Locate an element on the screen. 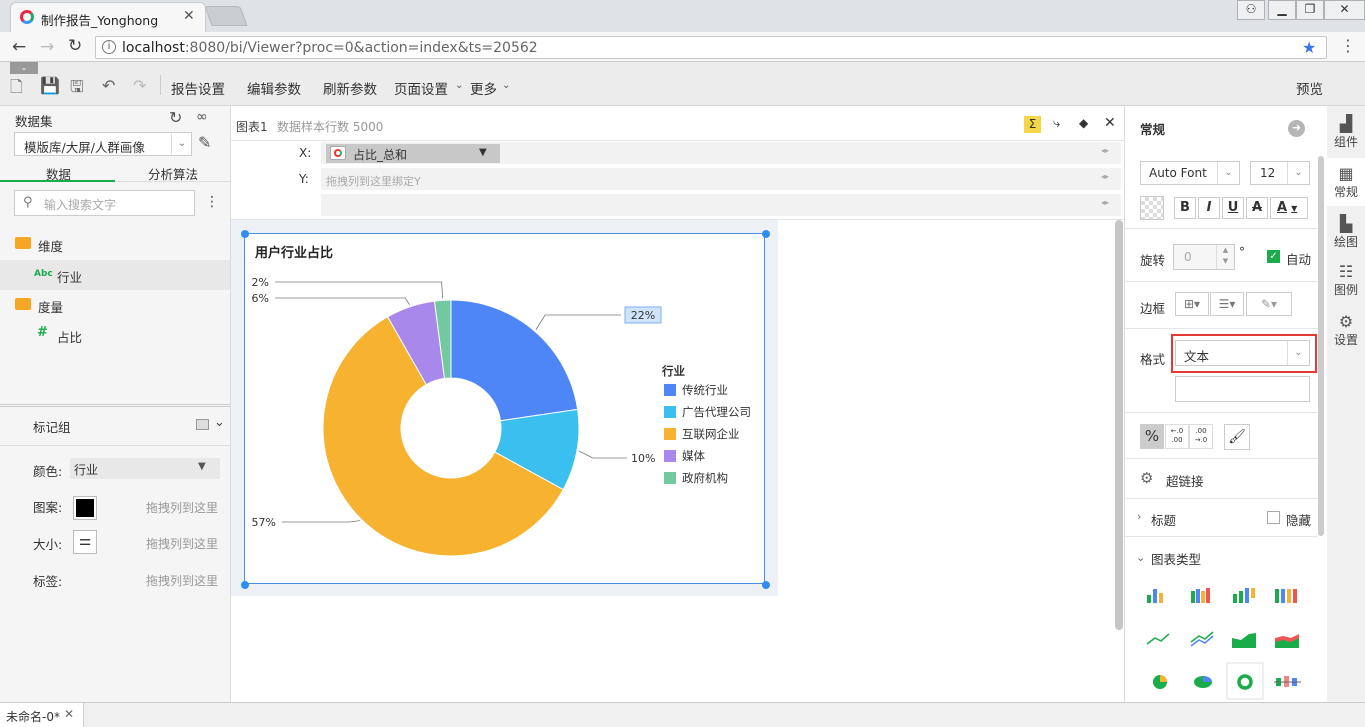 This screenshot has width=1365, height=727. tab-drawing: ▙ 绘图 is located at coordinates (1346, 232).